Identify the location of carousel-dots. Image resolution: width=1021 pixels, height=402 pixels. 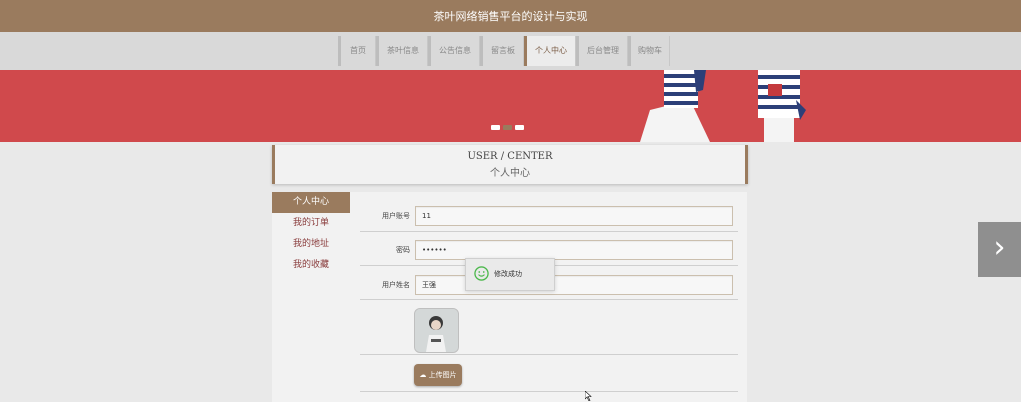
(507, 127).